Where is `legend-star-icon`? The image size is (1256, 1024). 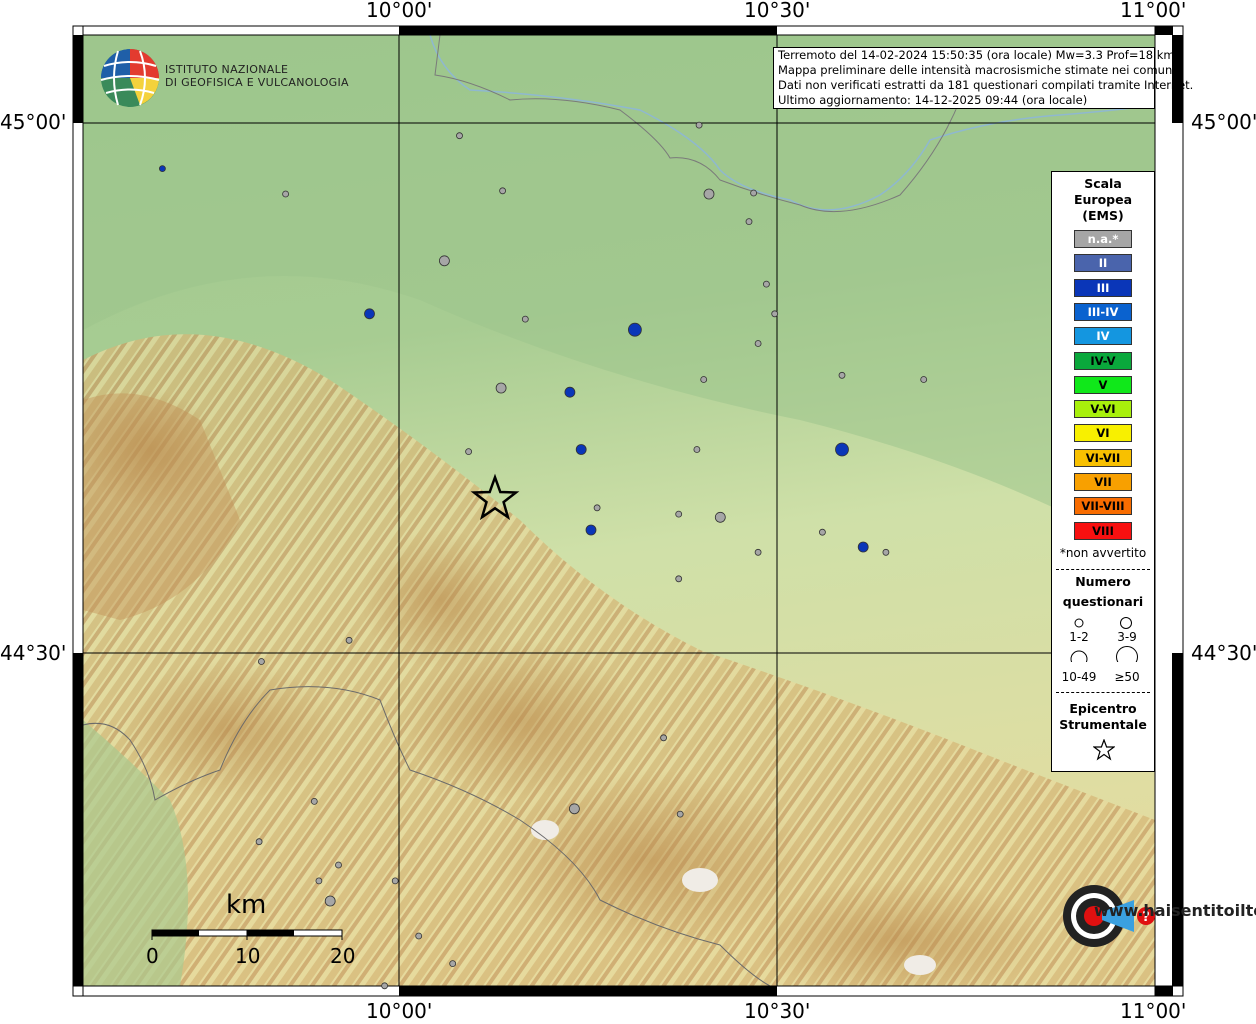
legend-star-icon is located at coordinates (1104, 750).